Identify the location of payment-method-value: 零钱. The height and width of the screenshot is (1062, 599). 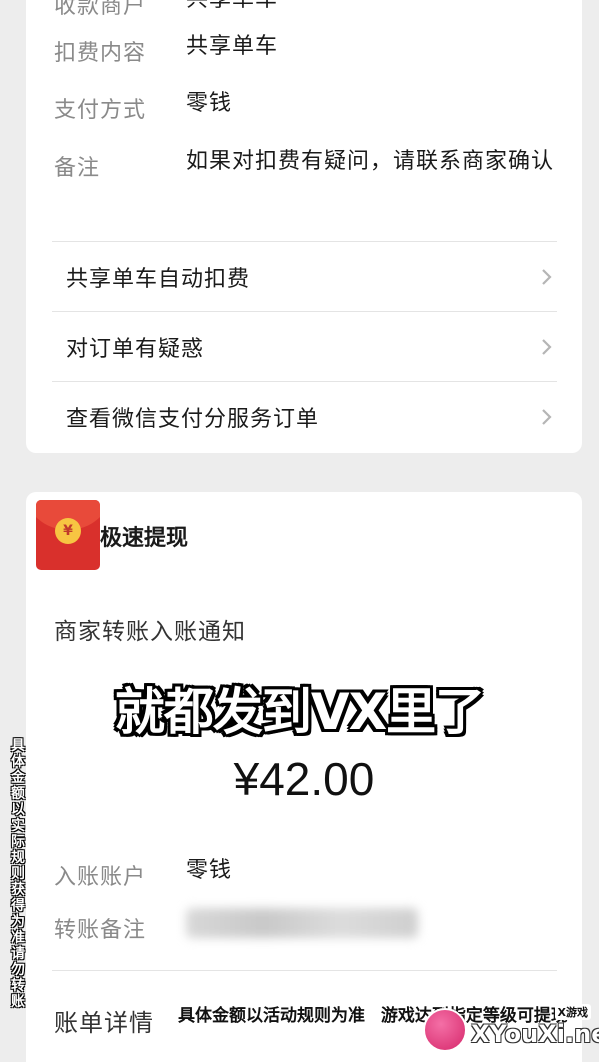
(209, 103).